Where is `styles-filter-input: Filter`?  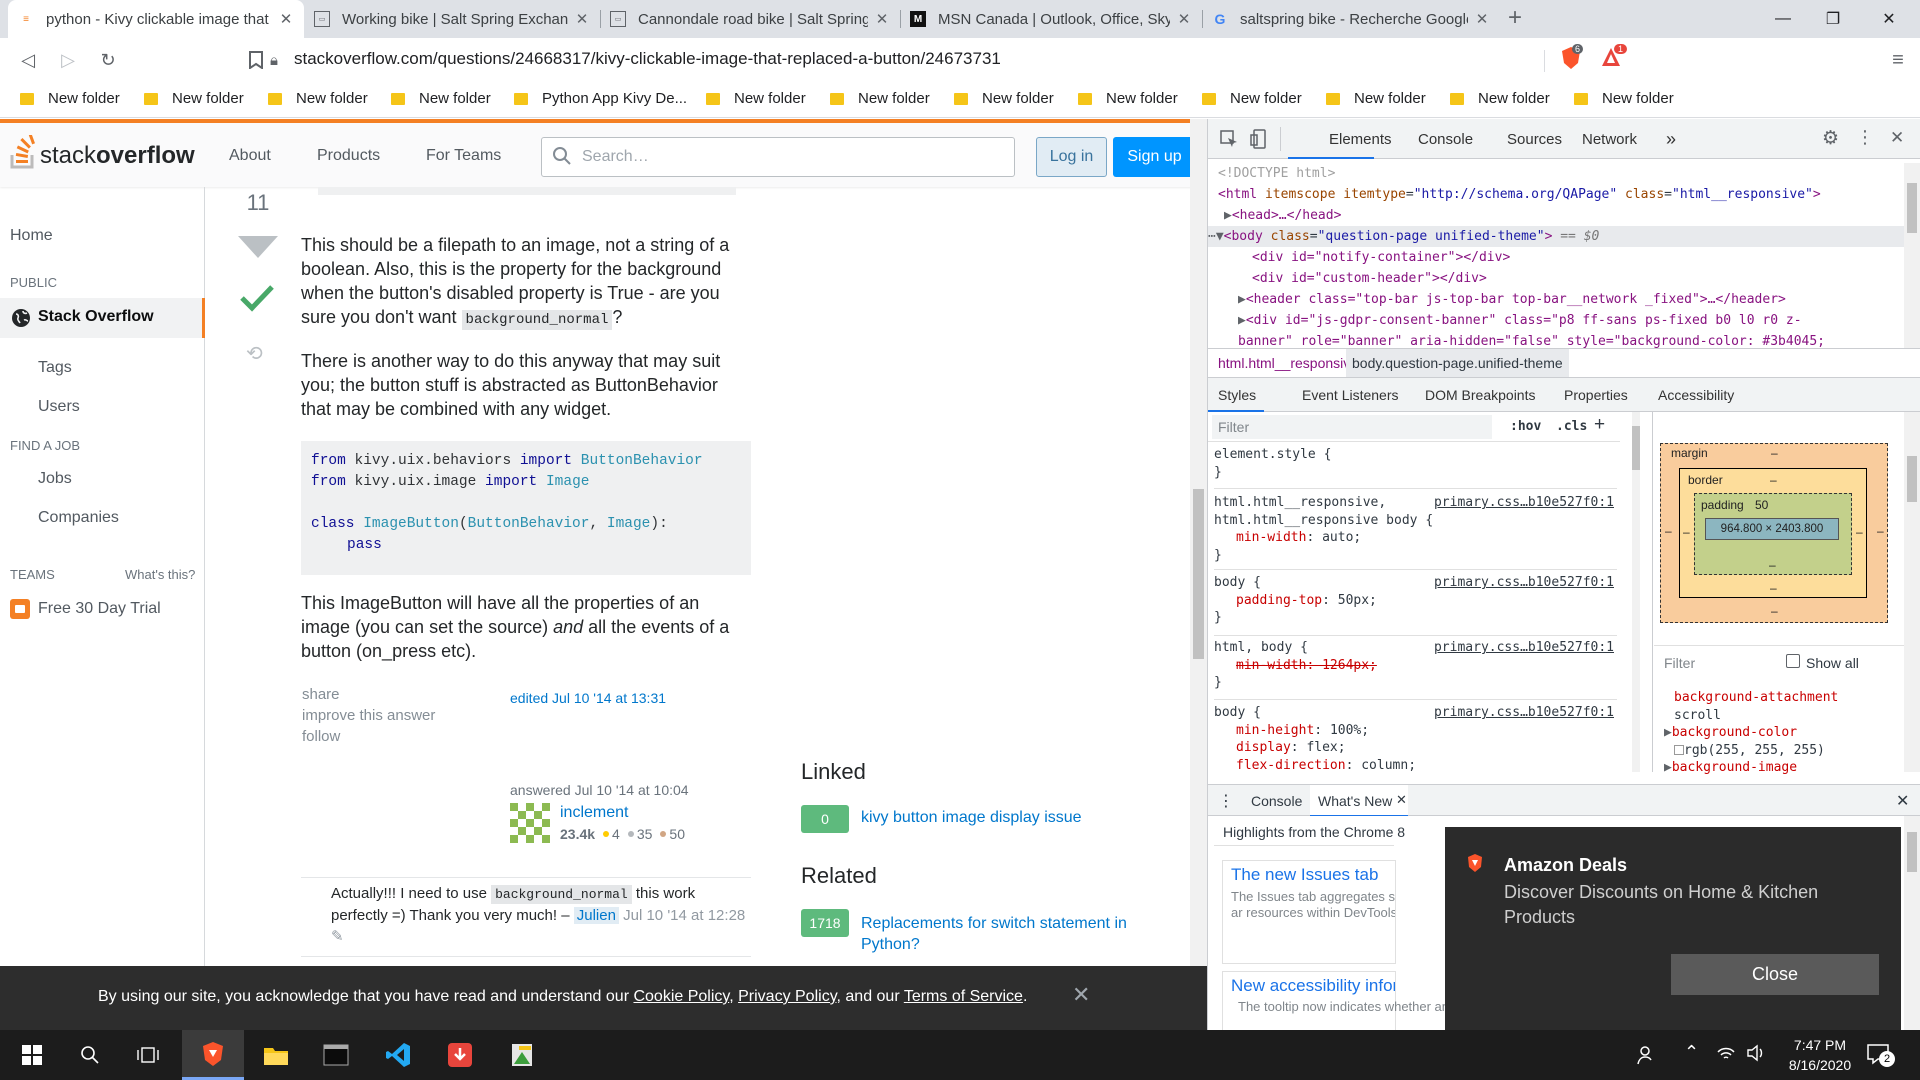 styles-filter-input: Filter is located at coordinates (1352, 427).